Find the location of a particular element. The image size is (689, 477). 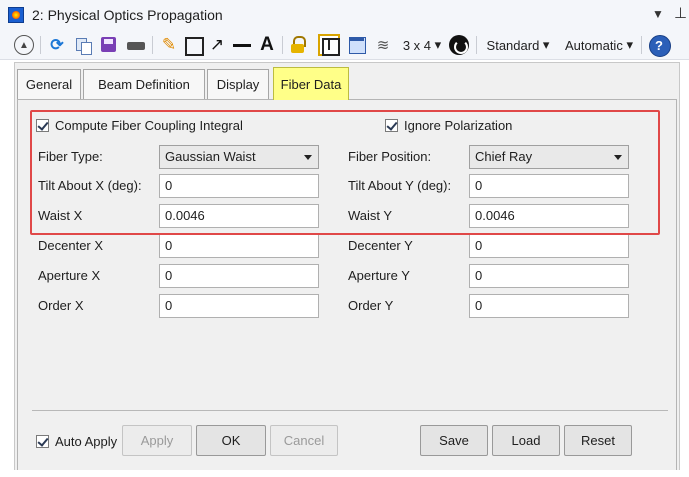

automatic-dropdown: Automatic ▾ is located at coordinates (599, 45).